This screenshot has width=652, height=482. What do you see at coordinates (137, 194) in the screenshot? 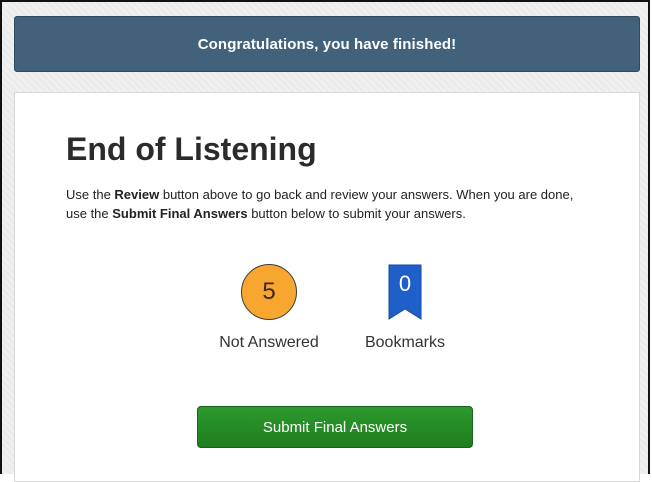
I see `review-keyword: Review` at bounding box center [137, 194].